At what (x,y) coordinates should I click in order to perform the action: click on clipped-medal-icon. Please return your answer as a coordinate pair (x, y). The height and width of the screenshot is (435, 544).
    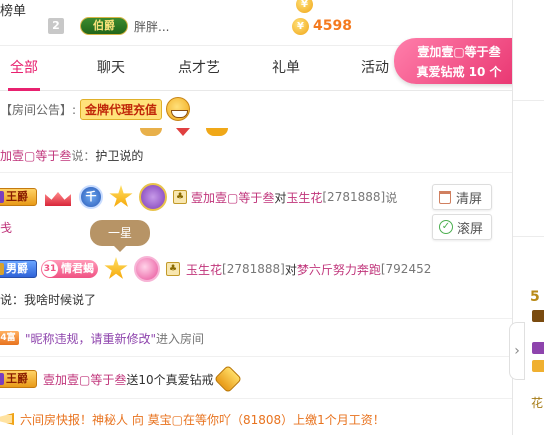
    Looking at the image, I should click on (151, 132).